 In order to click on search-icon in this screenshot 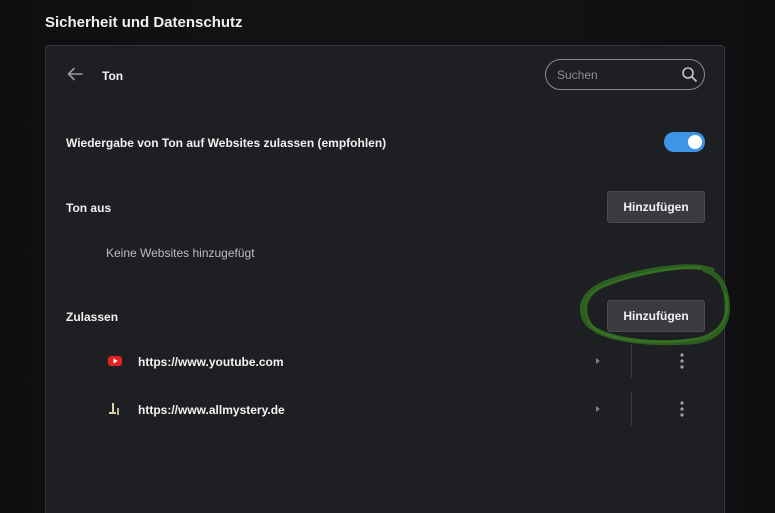, I will do `click(689, 74)`.